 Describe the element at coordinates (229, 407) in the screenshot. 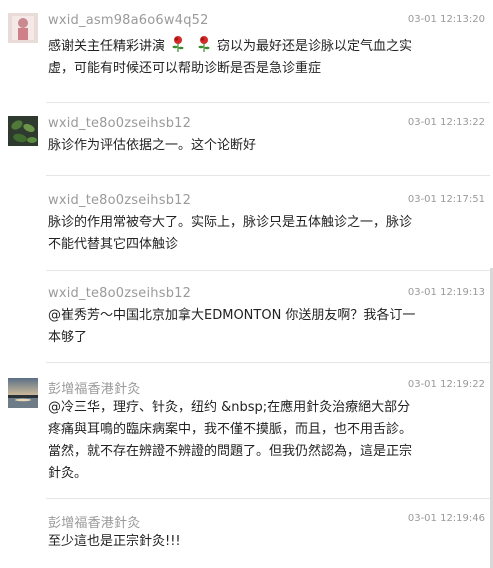

I see `comment-text-line: @冷三华，理疗、针灸，纽约 &nbsp;在應用針灸治療絕大部分` at that location.